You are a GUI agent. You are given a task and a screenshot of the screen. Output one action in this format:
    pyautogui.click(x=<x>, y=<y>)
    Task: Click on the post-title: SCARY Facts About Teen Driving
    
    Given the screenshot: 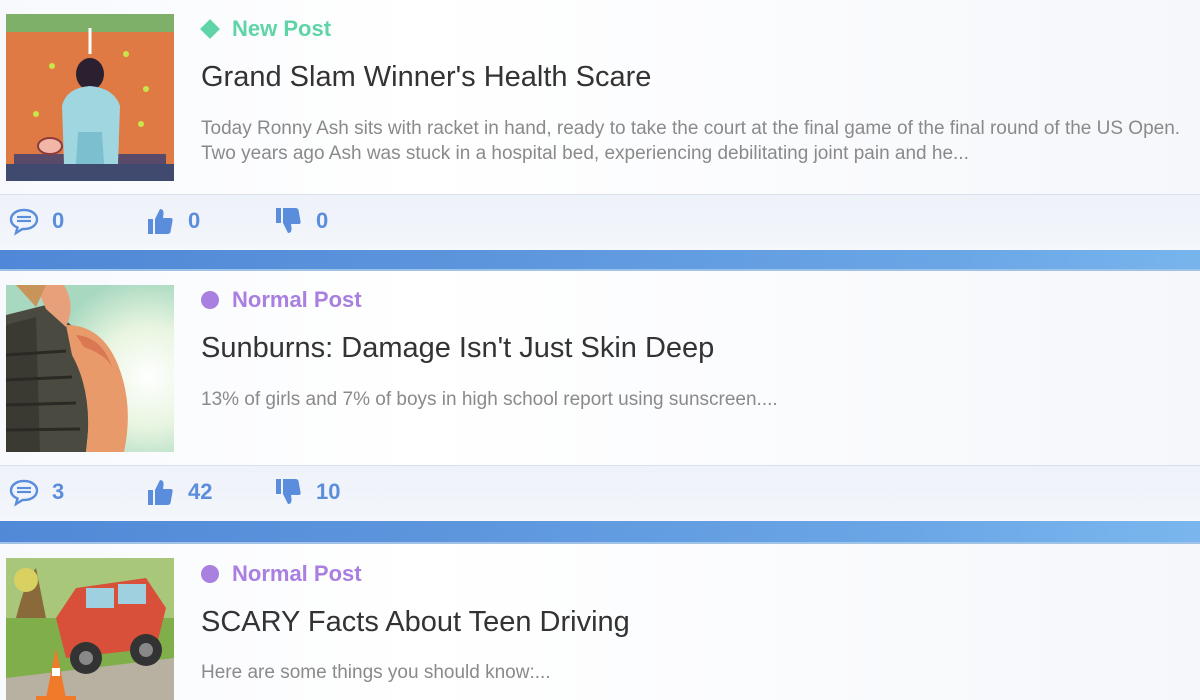 What is the action you would take?
    pyautogui.click(x=415, y=622)
    